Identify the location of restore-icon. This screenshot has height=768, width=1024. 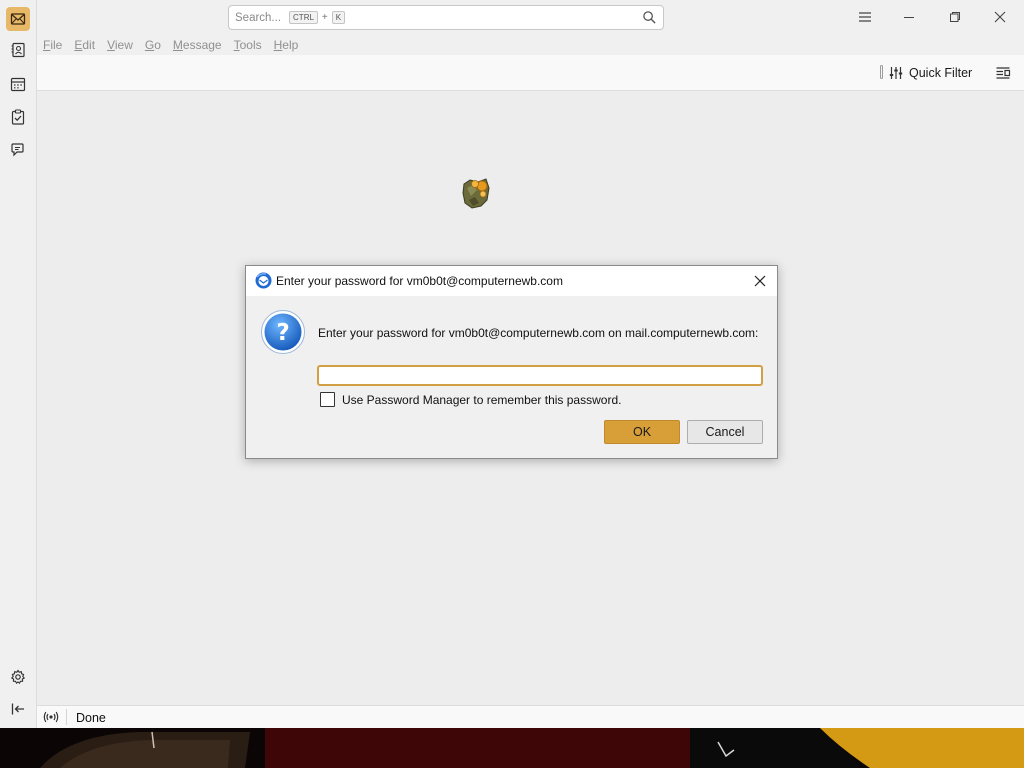
(955, 17).